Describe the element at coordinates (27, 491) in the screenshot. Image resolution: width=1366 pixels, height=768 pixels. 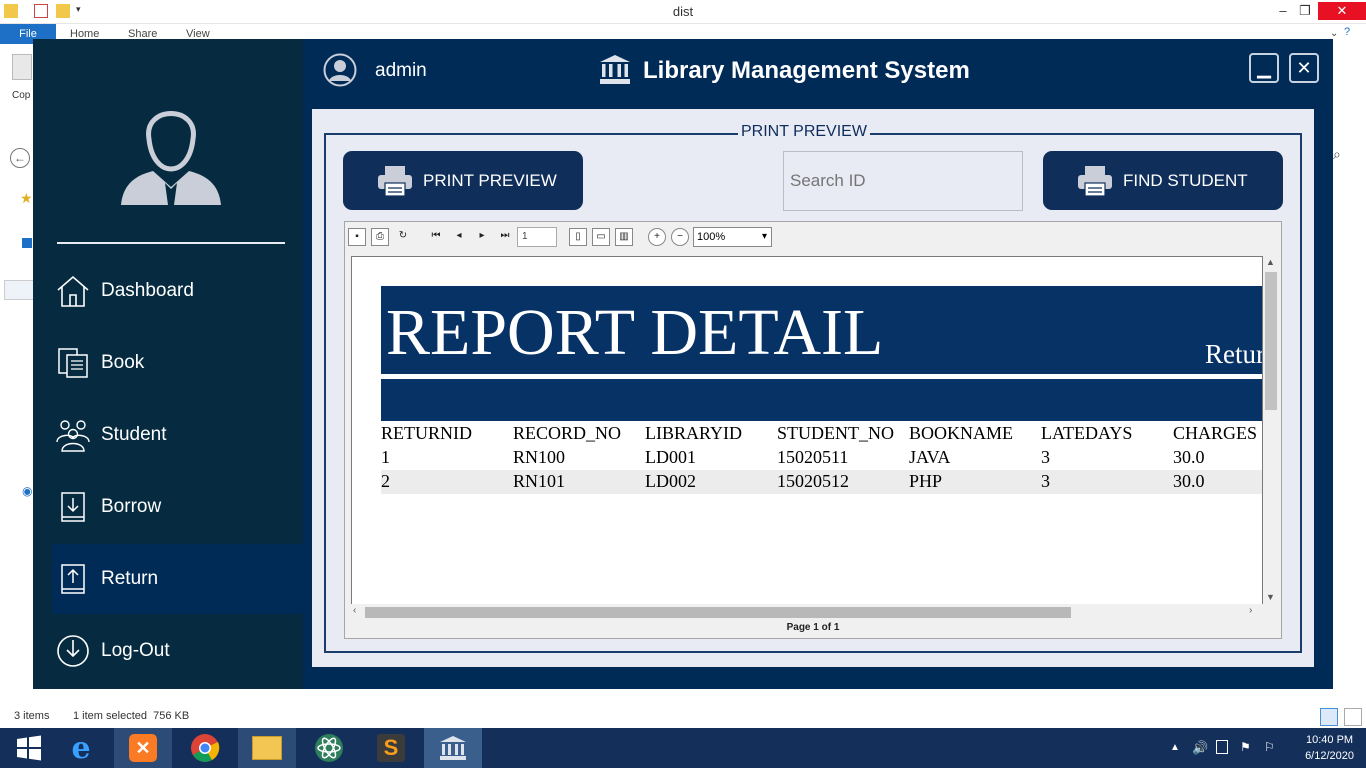
I see `network-icon: ◉` at that location.